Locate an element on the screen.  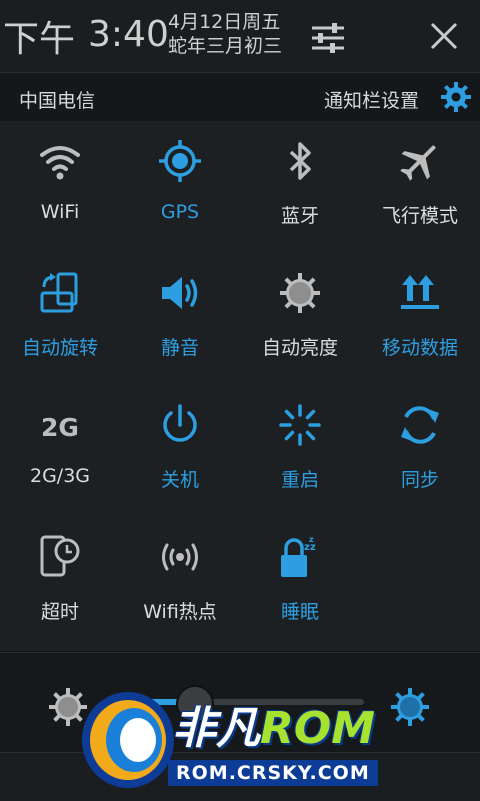
toggle-power-off: 关机 is located at coordinates (180, 445).